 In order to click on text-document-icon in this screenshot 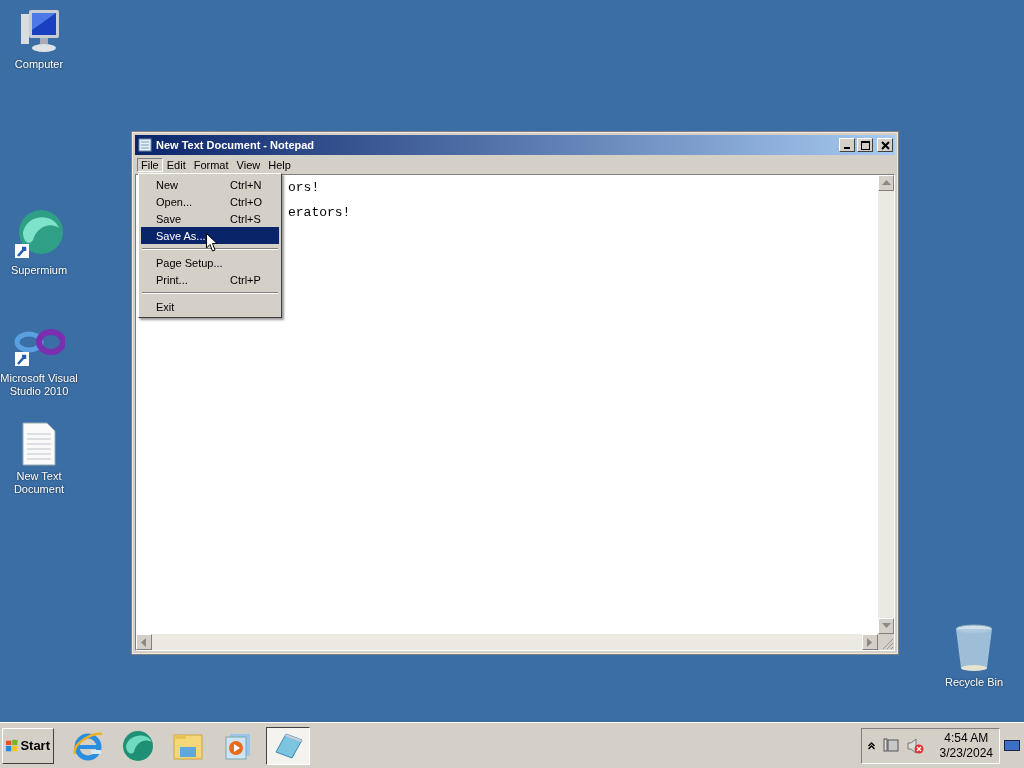, I will do `click(39, 444)`.